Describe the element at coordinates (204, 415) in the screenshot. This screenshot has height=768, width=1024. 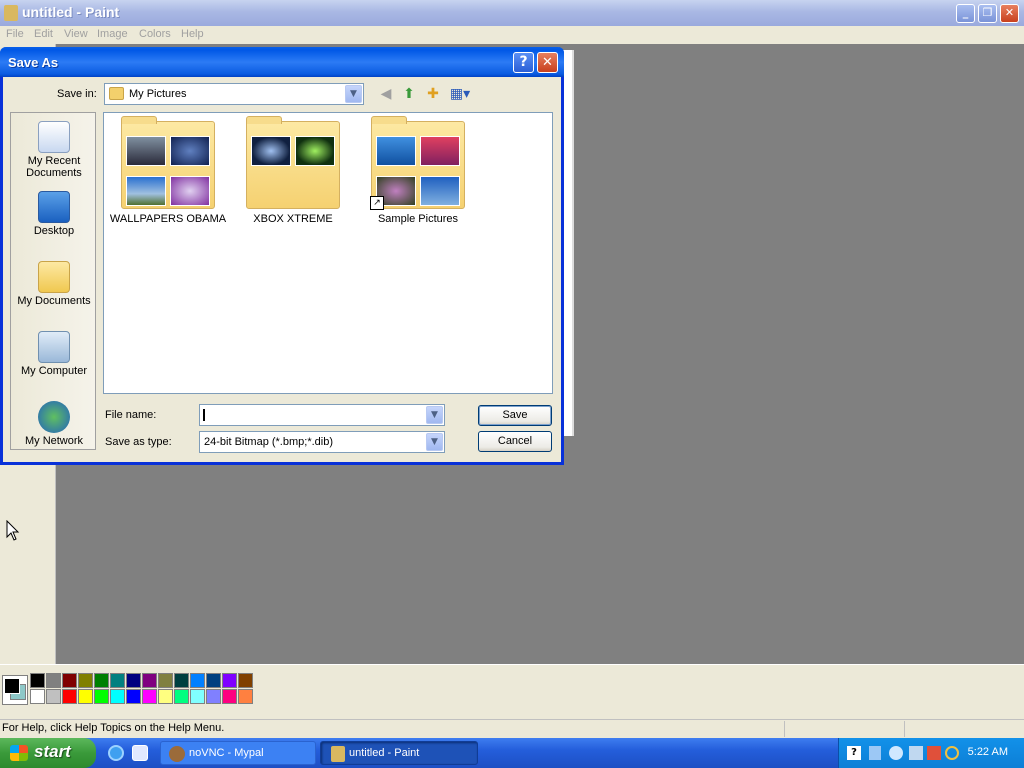
I see `text-cursor` at that location.